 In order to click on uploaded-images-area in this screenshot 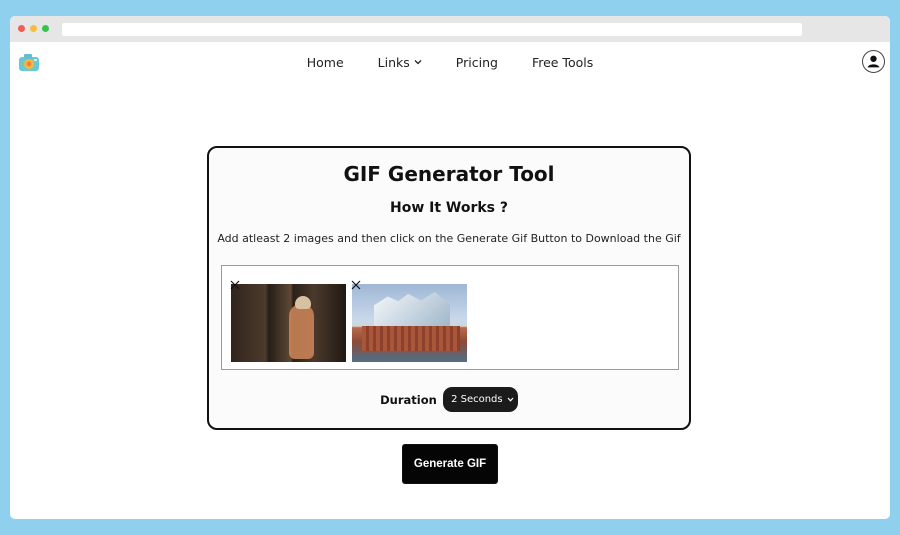, I will do `click(450, 317)`.